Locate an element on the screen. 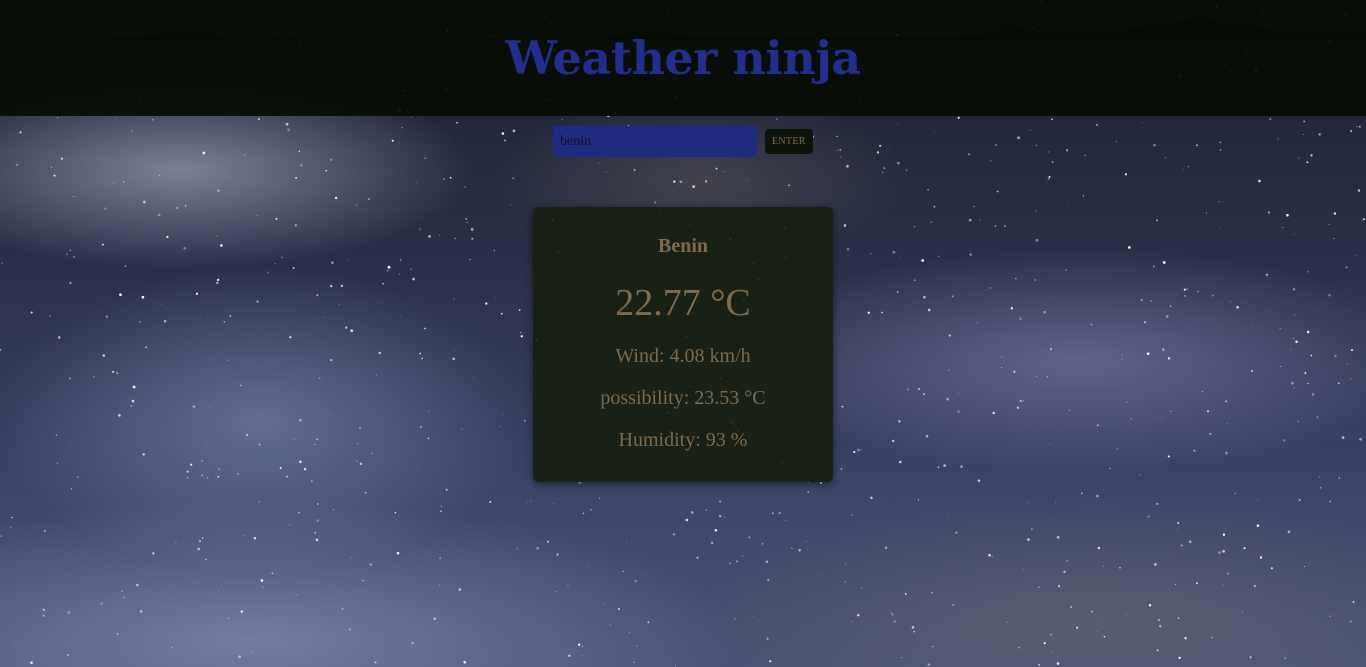  enter-button: ENTER is located at coordinates (789, 141).